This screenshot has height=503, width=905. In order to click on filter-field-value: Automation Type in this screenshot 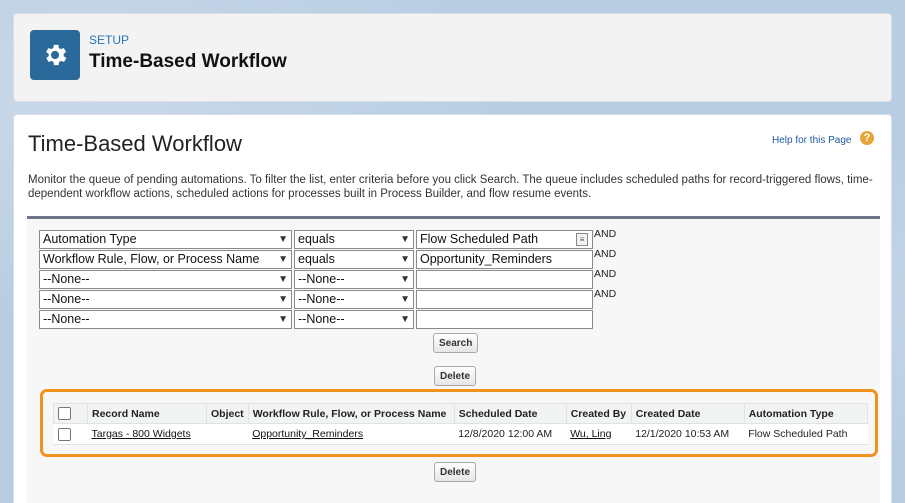, I will do `click(90, 239)`.